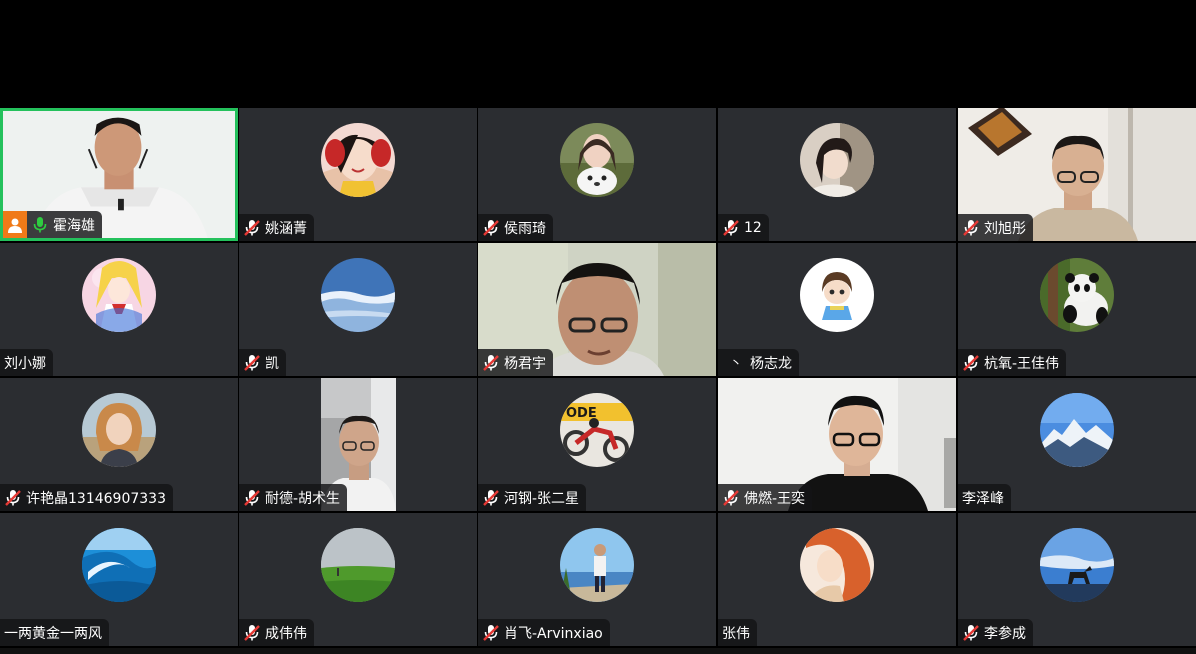  What do you see at coordinates (1005, 633) in the screenshot?
I see `participant-name: 李参成` at bounding box center [1005, 633].